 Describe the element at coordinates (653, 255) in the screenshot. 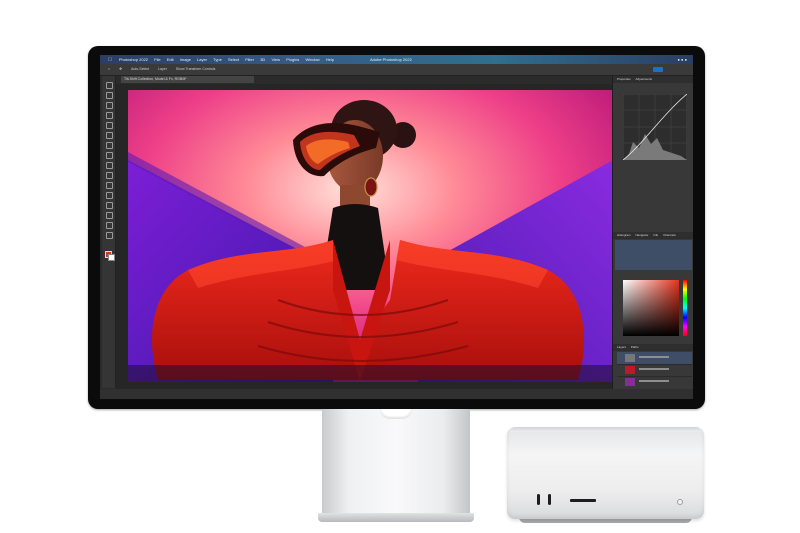

I see `channels-list` at that location.